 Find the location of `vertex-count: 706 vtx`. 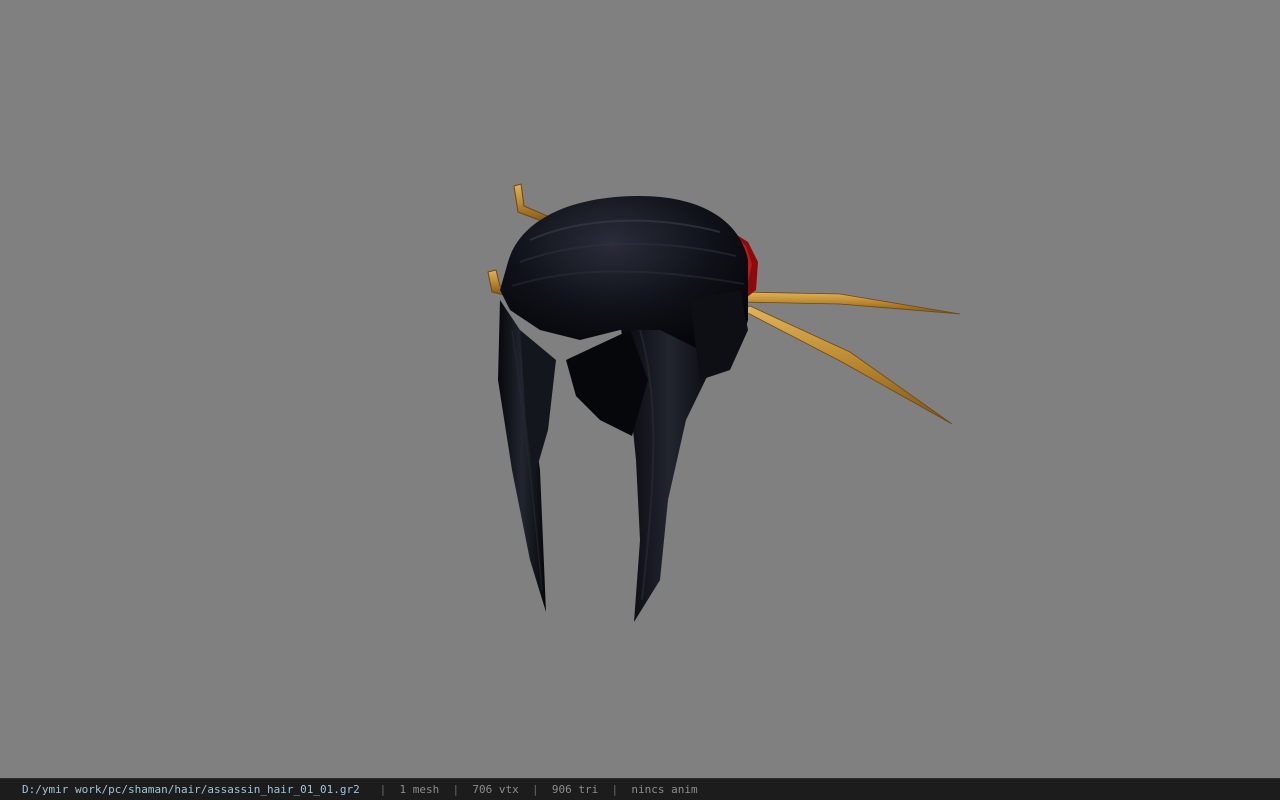

vertex-count: 706 vtx is located at coordinates (495, 789).